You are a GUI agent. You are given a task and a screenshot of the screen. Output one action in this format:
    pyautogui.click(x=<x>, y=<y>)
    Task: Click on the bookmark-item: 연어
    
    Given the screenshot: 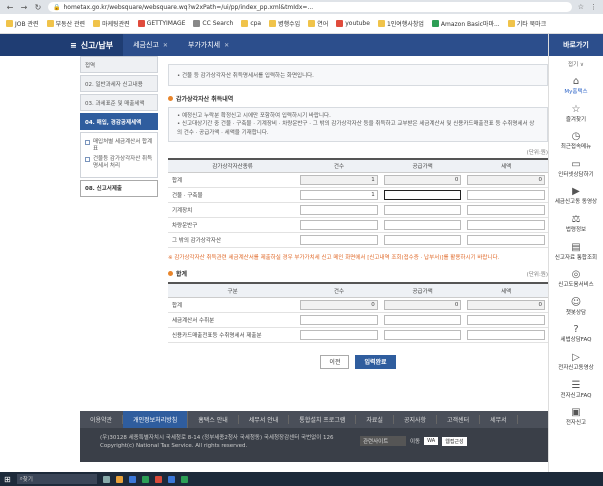 What is the action you would take?
    pyautogui.click(x=318, y=23)
    